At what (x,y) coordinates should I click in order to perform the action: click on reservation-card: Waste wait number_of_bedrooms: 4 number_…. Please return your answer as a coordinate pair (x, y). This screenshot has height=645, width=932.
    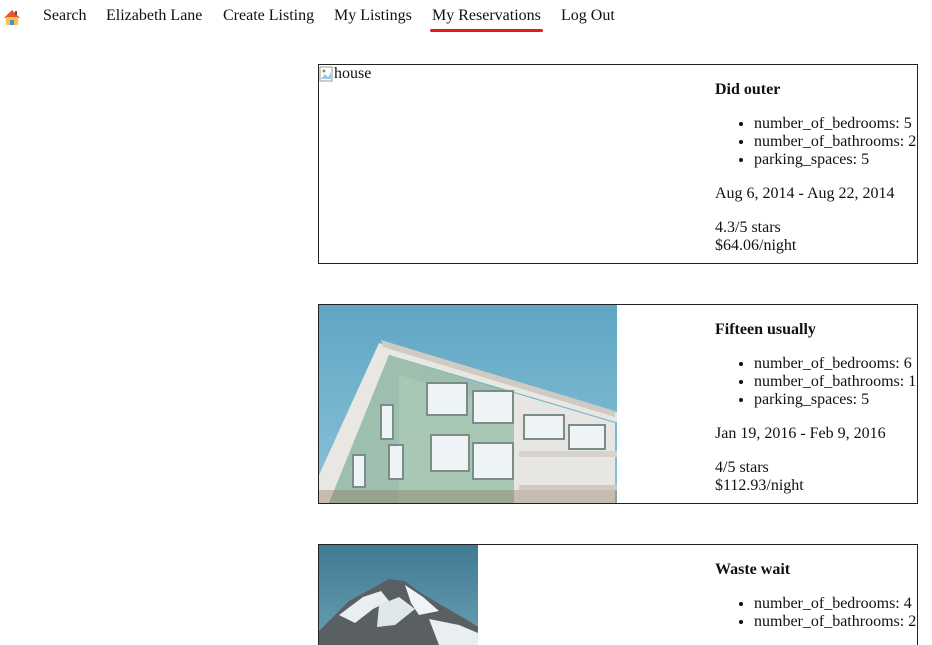
    Looking at the image, I should click on (618, 594).